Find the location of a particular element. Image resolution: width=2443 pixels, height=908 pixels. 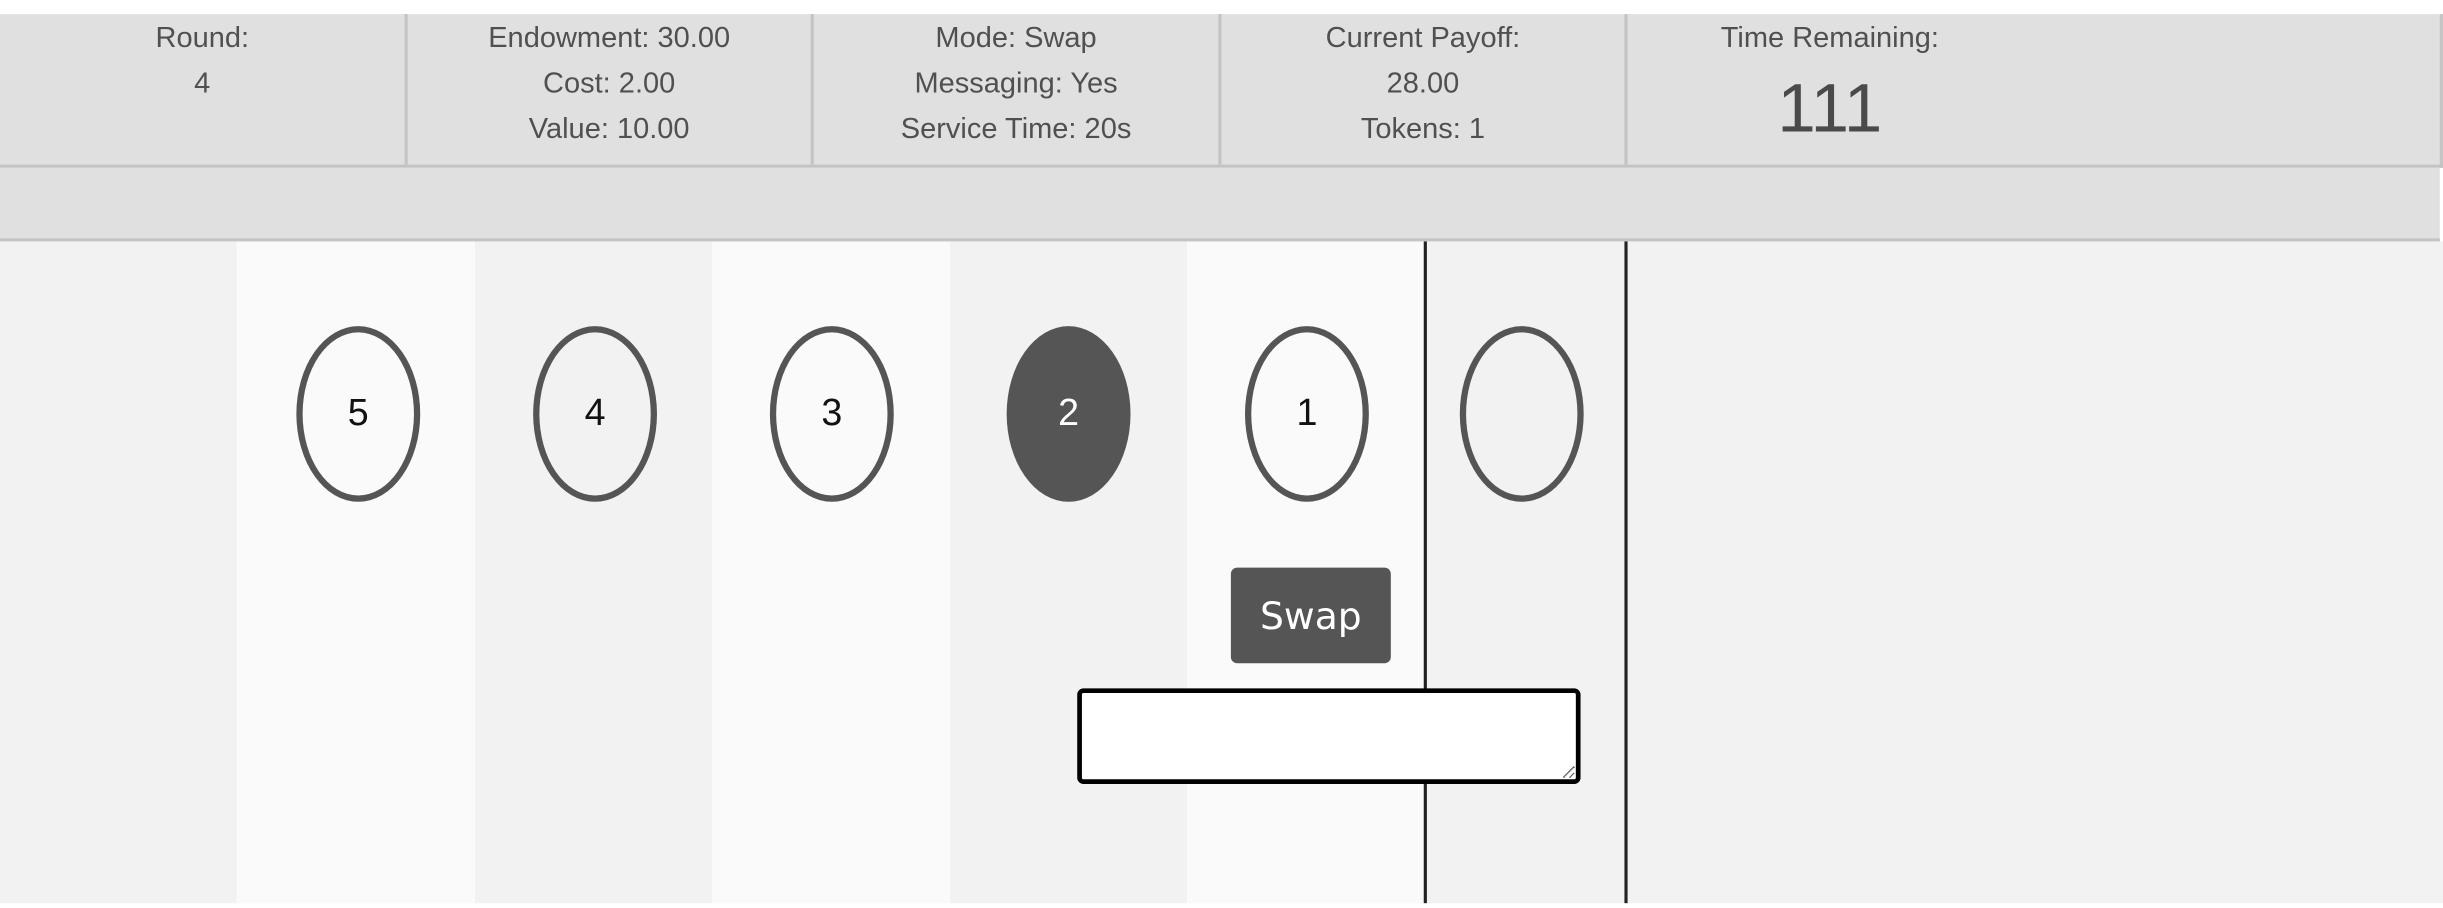

token-number: 2 is located at coordinates (1069, 413).